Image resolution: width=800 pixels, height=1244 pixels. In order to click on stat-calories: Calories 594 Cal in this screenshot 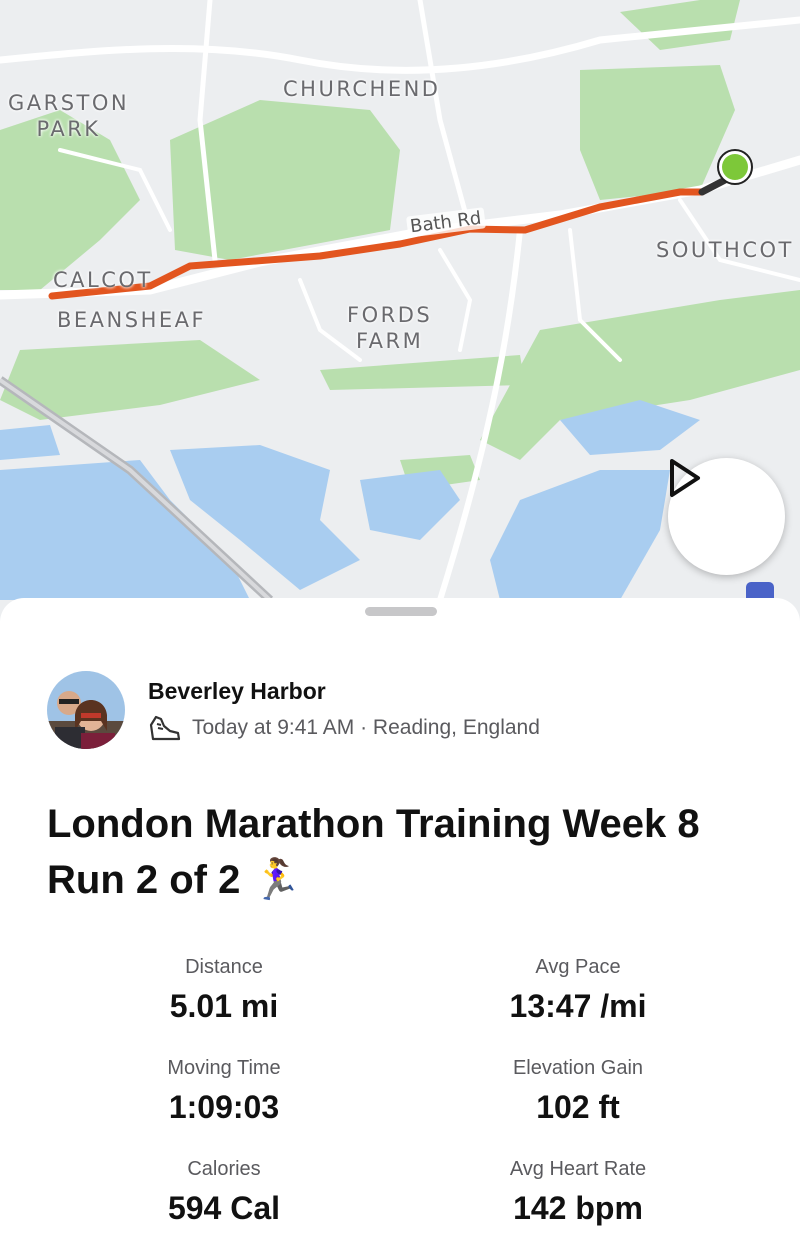, I will do `click(224, 1193)`.